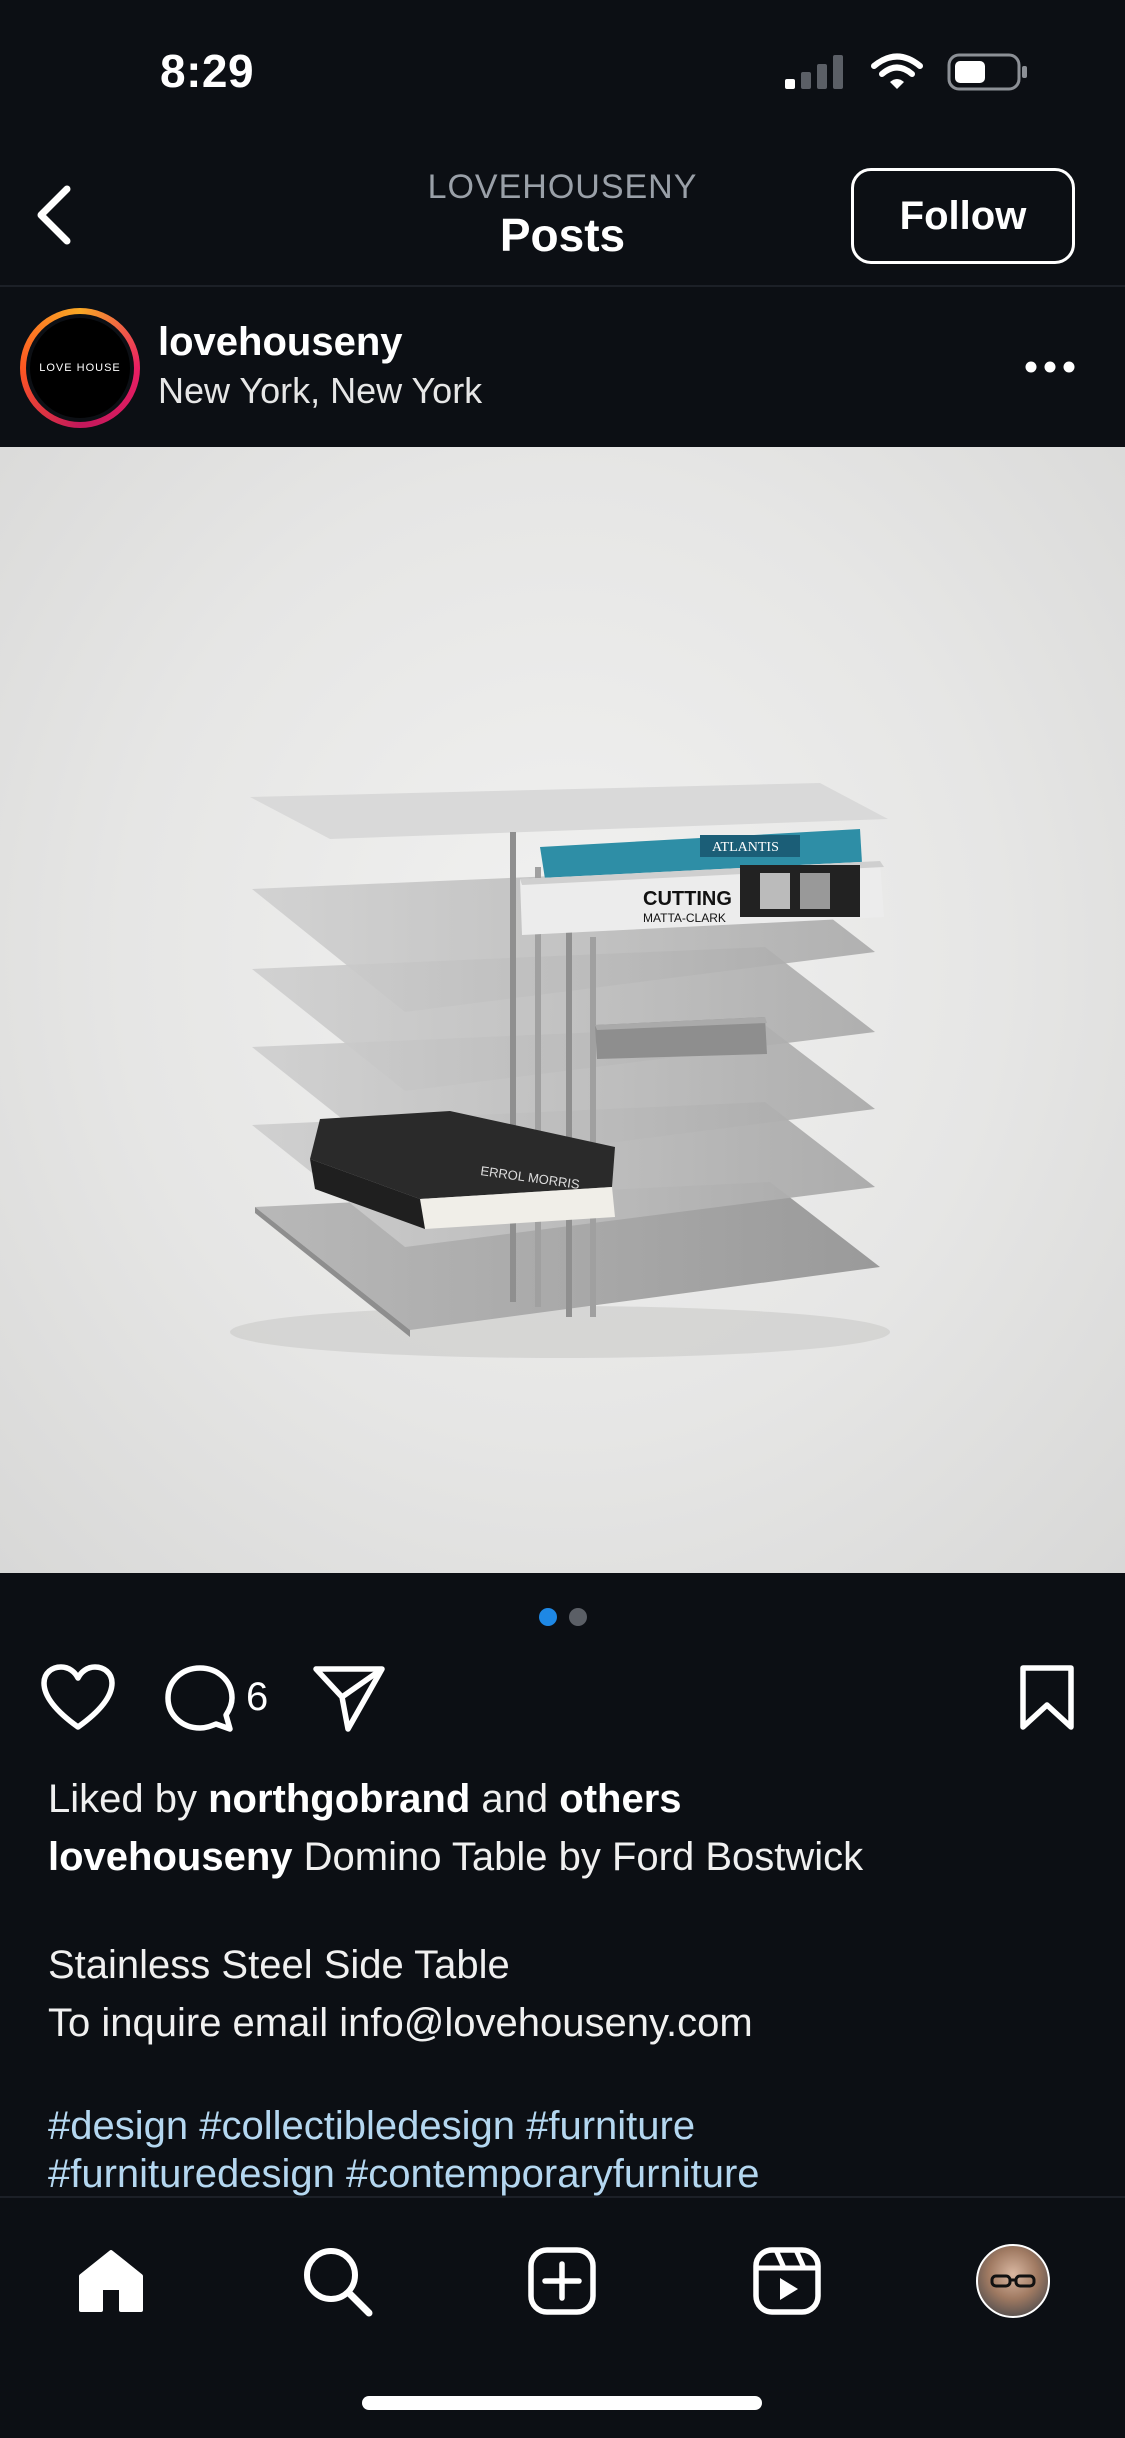 This screenshot has height=2438, width=1125. I want to click on tab-search, so click(337, 2281).